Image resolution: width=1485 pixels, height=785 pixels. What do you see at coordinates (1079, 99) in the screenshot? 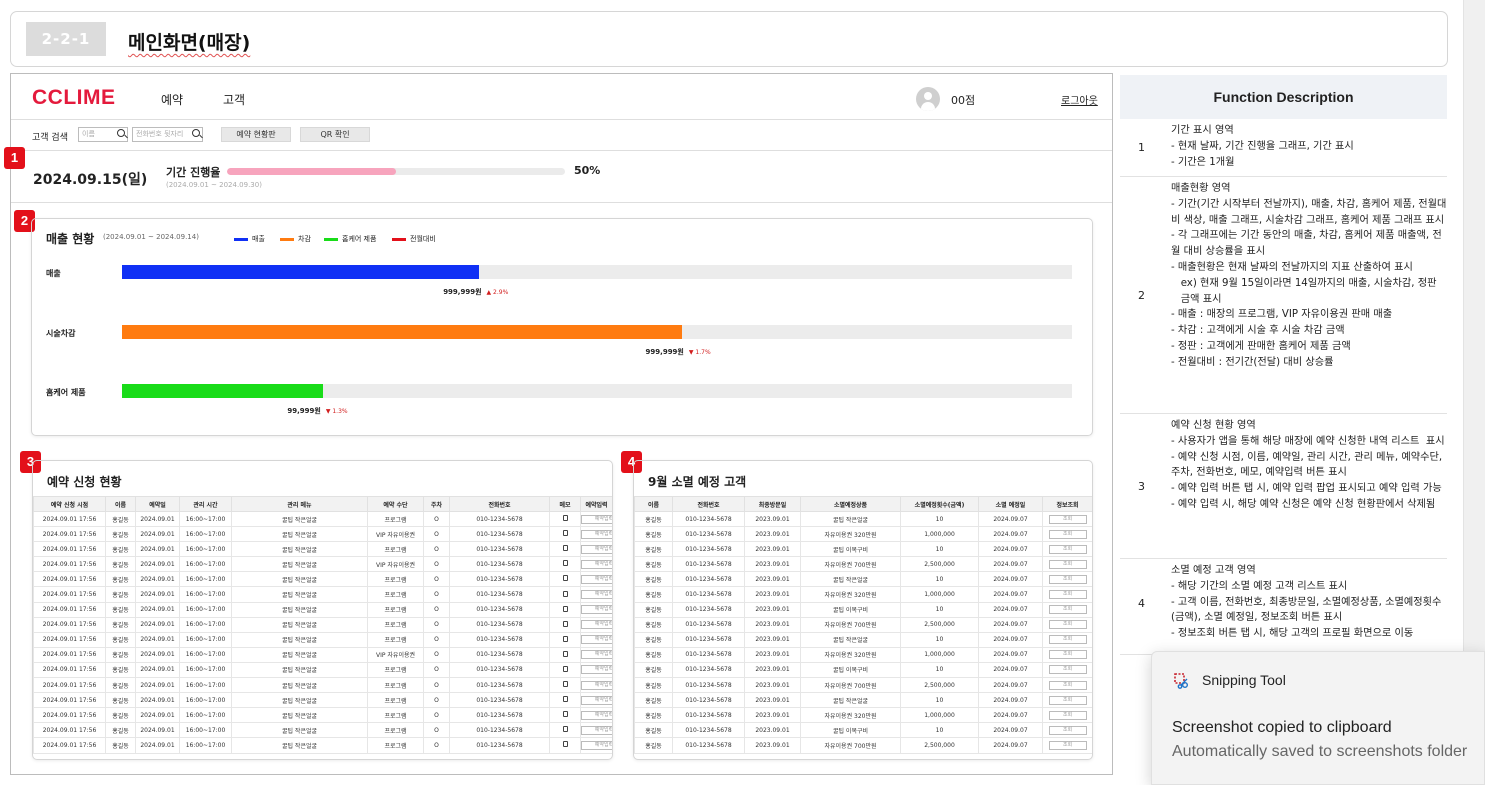
I see `logout-link: 로그아웃` at bounding box center [1079, 99].